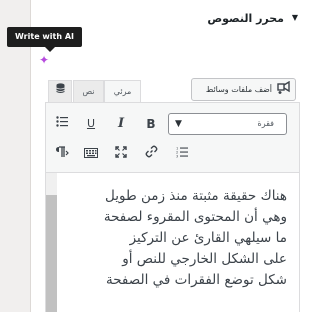  I want to click on paragraph-format-select: ▼ فقرة, so click(227, 124).